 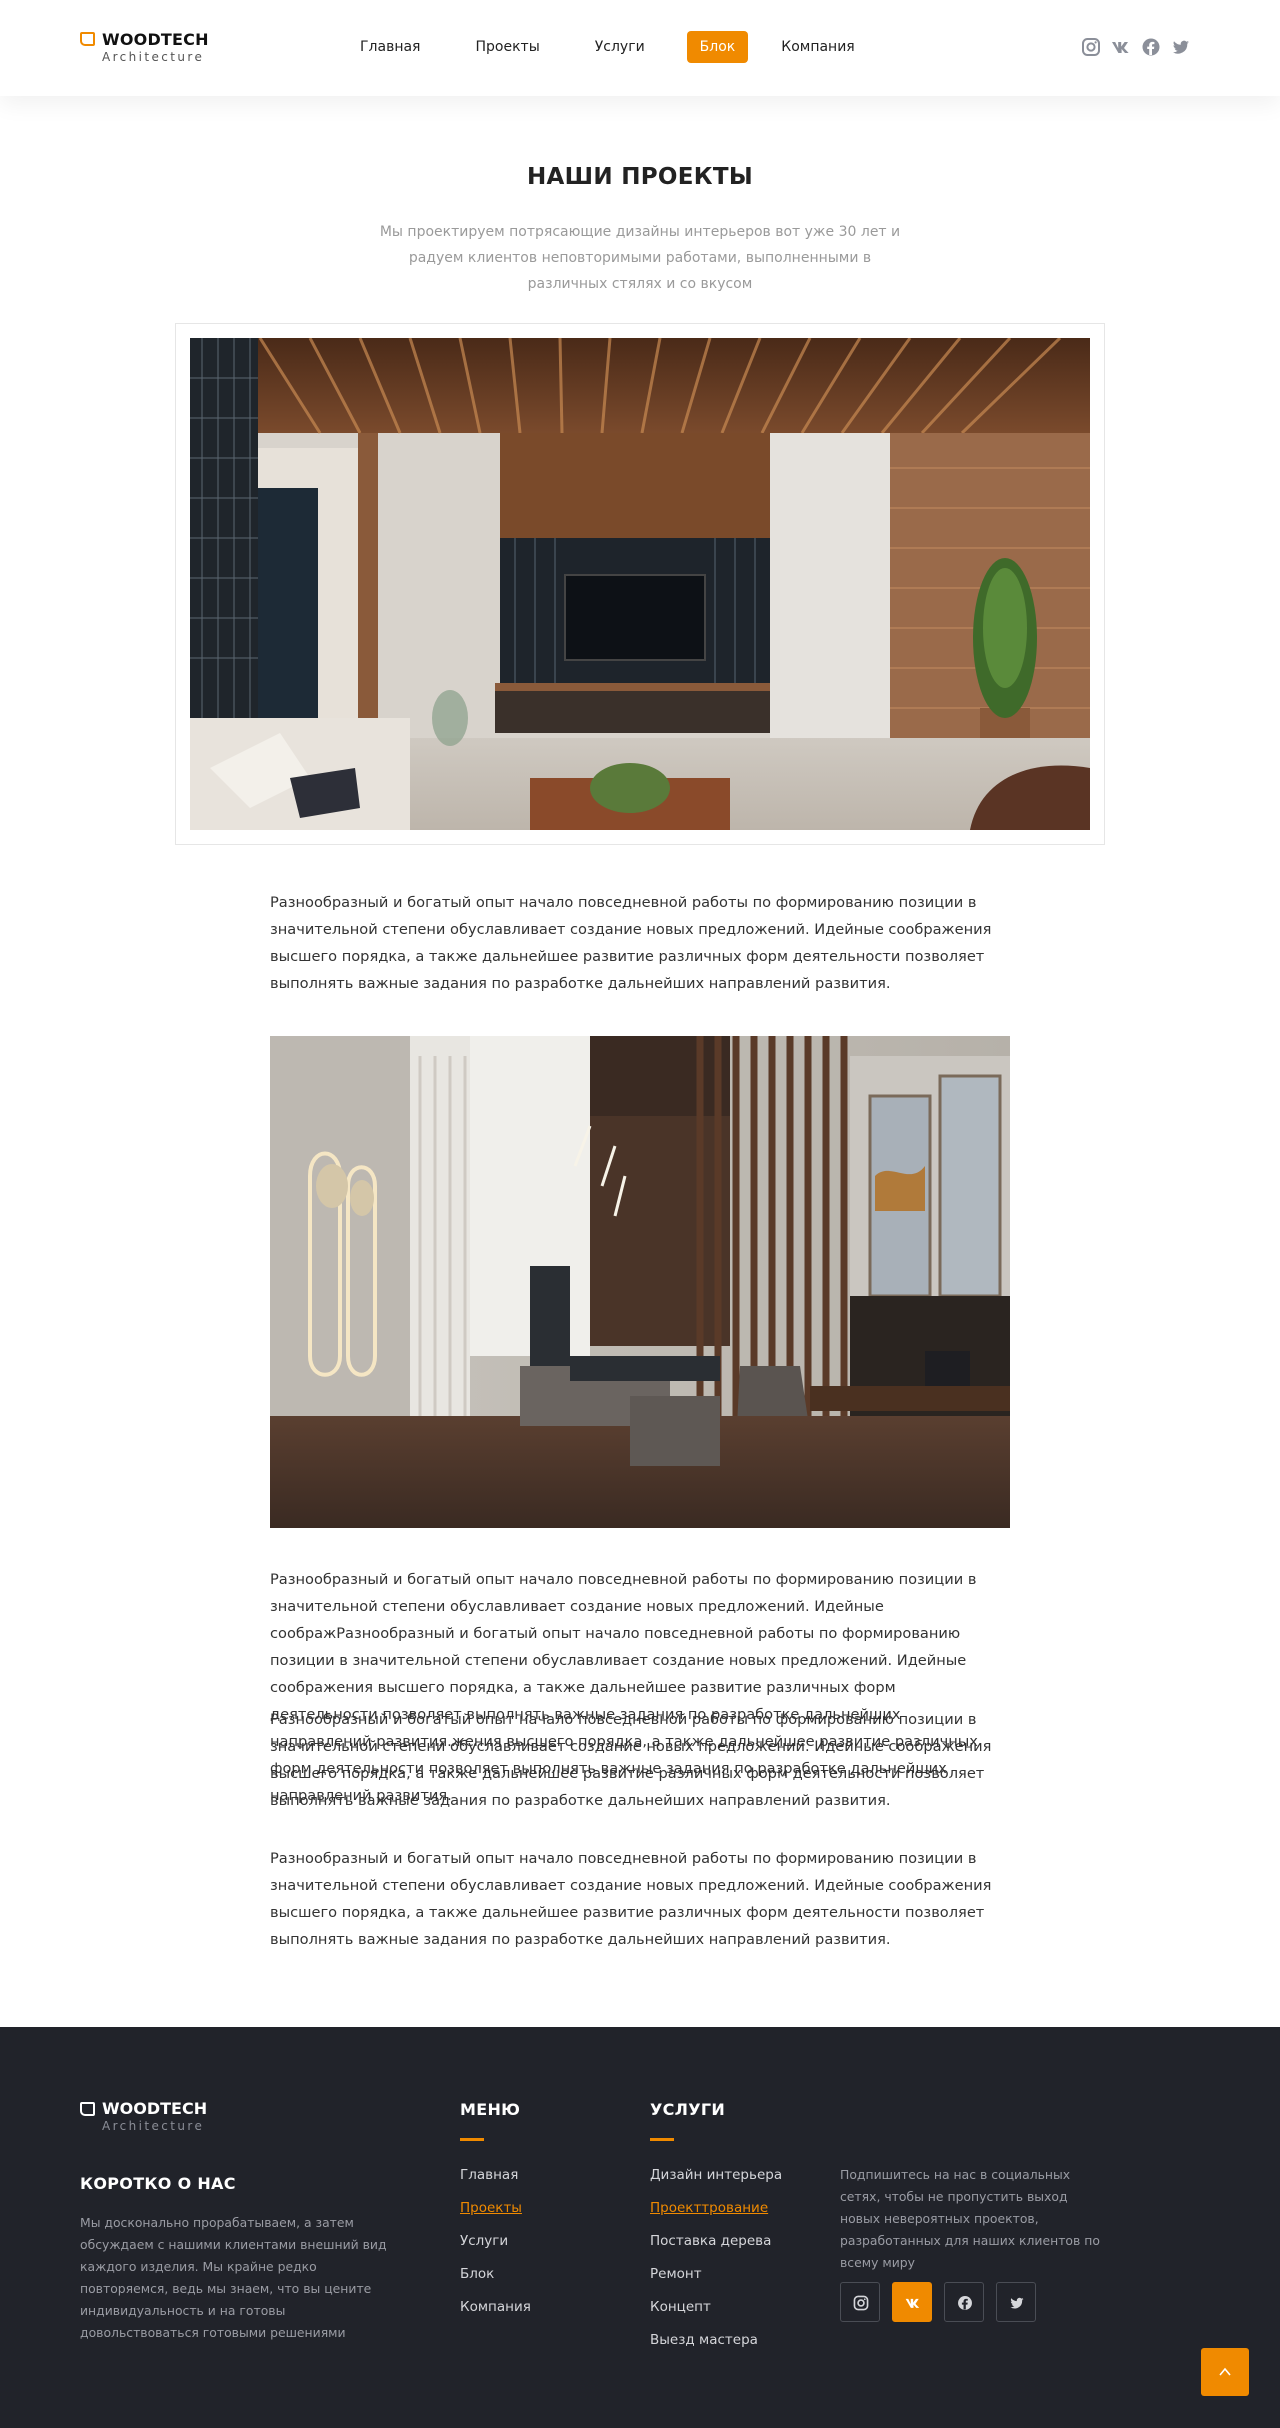 I want to click on footer-service-repair: Ремонт, so click(x=716, y=2282).